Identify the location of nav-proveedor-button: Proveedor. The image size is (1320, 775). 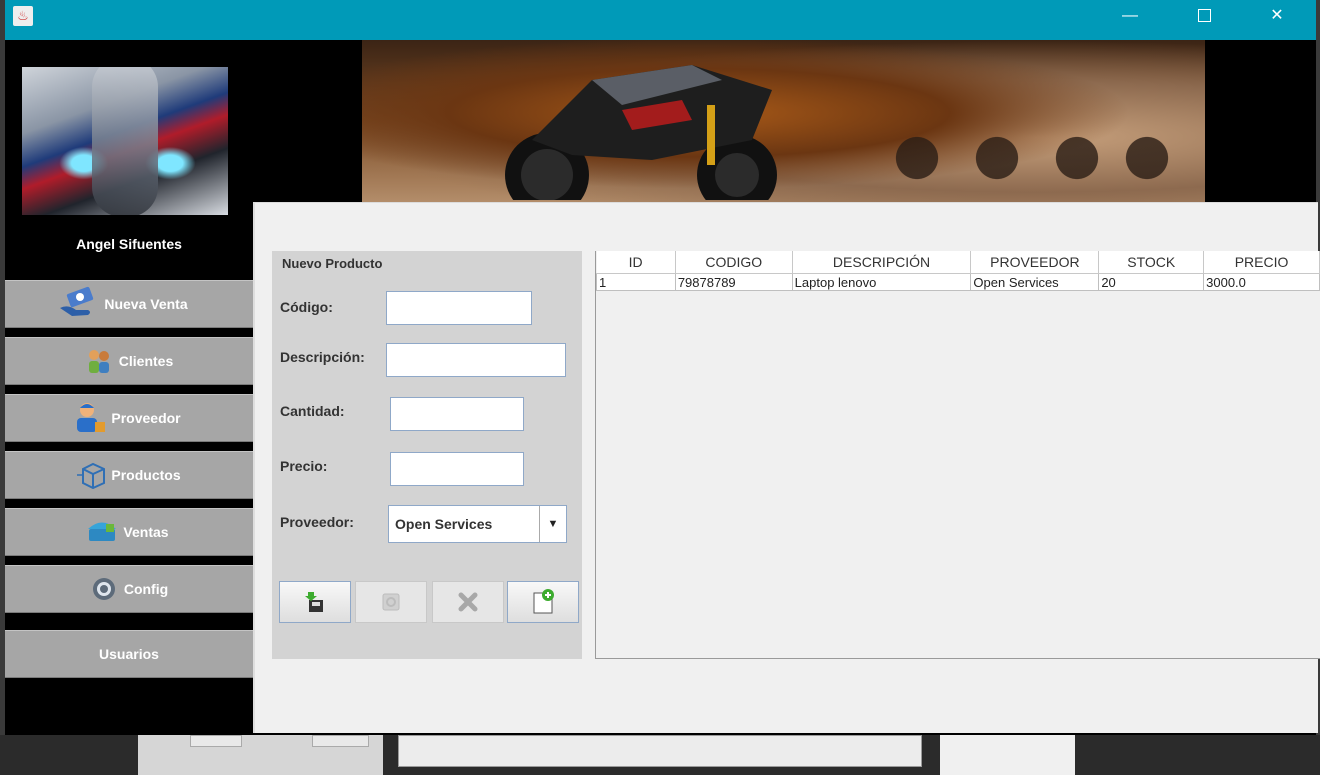
(129, 418).